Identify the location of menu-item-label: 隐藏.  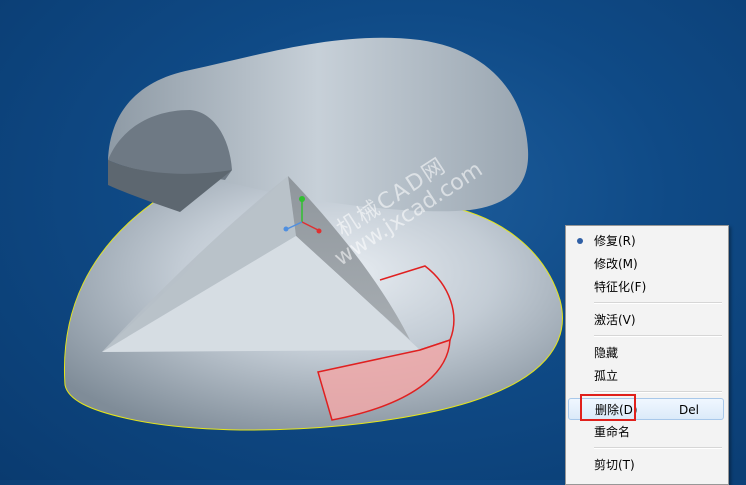
(606, 353).